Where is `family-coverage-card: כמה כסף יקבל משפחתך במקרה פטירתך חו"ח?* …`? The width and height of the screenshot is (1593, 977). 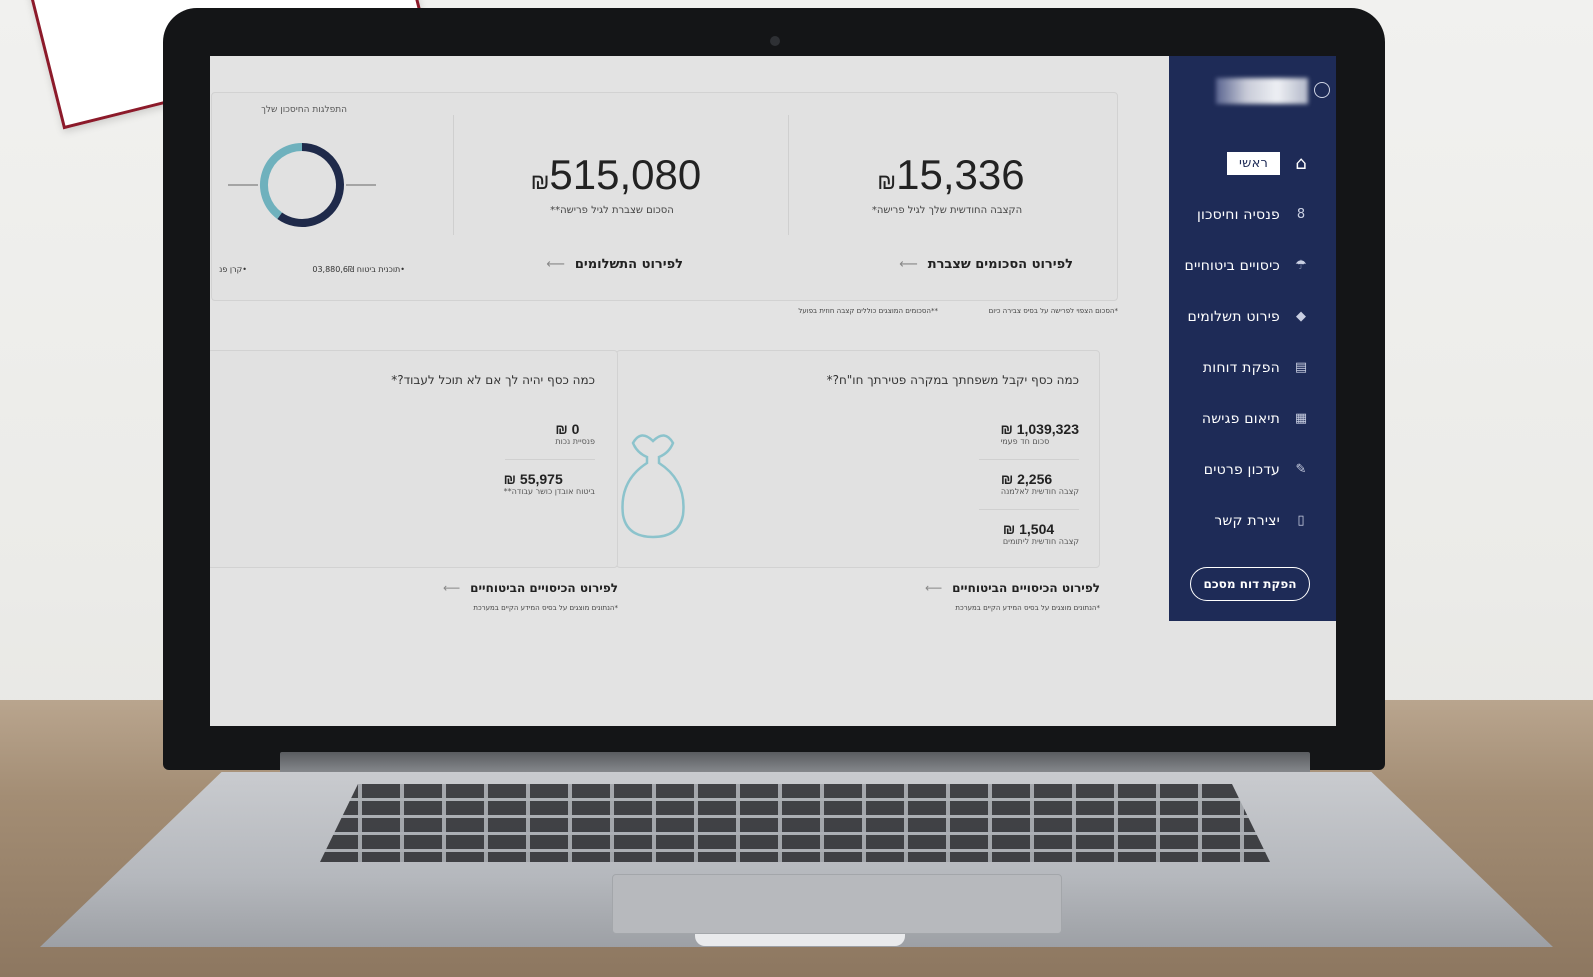 family-coverage-card: כמה כסף יקבל משפחתך במקרה פטירתך חו"ח?* … is located at coordinates (858, 459).